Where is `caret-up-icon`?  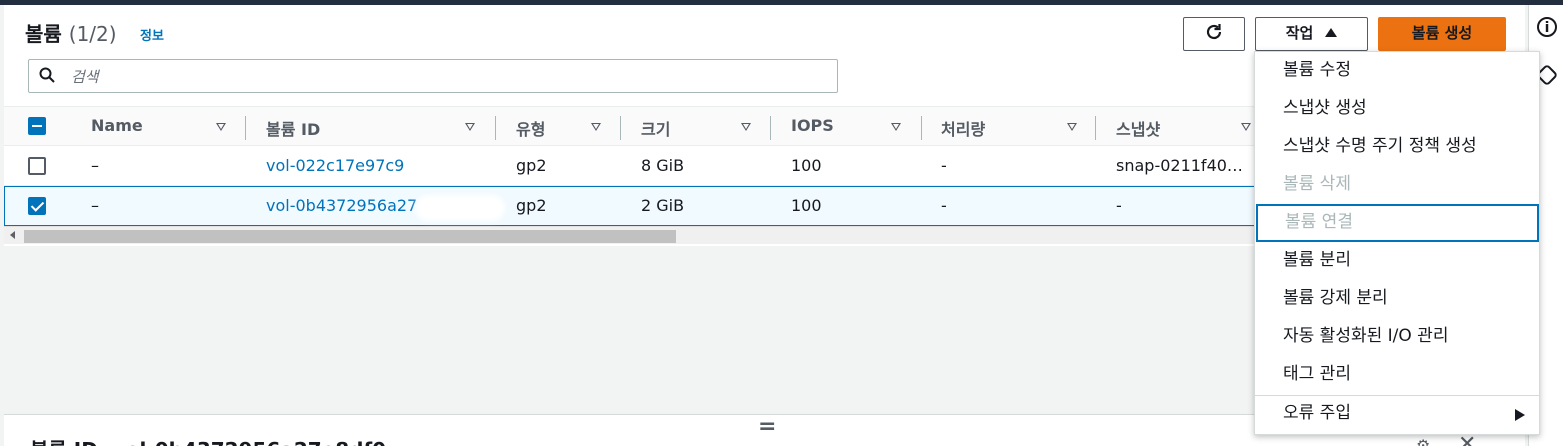
caret-up-icon is located at coordinates (1331, 32).